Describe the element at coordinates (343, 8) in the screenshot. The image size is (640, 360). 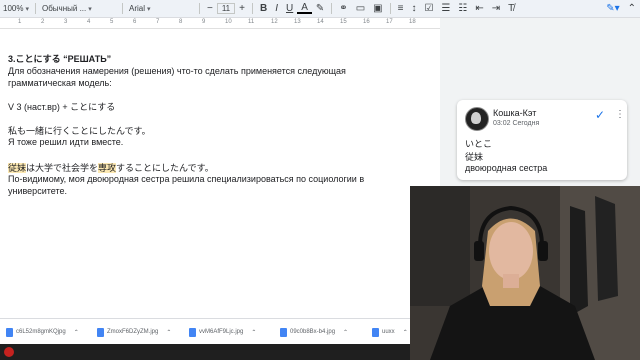
I see `link-icon: ⚭` at that location.